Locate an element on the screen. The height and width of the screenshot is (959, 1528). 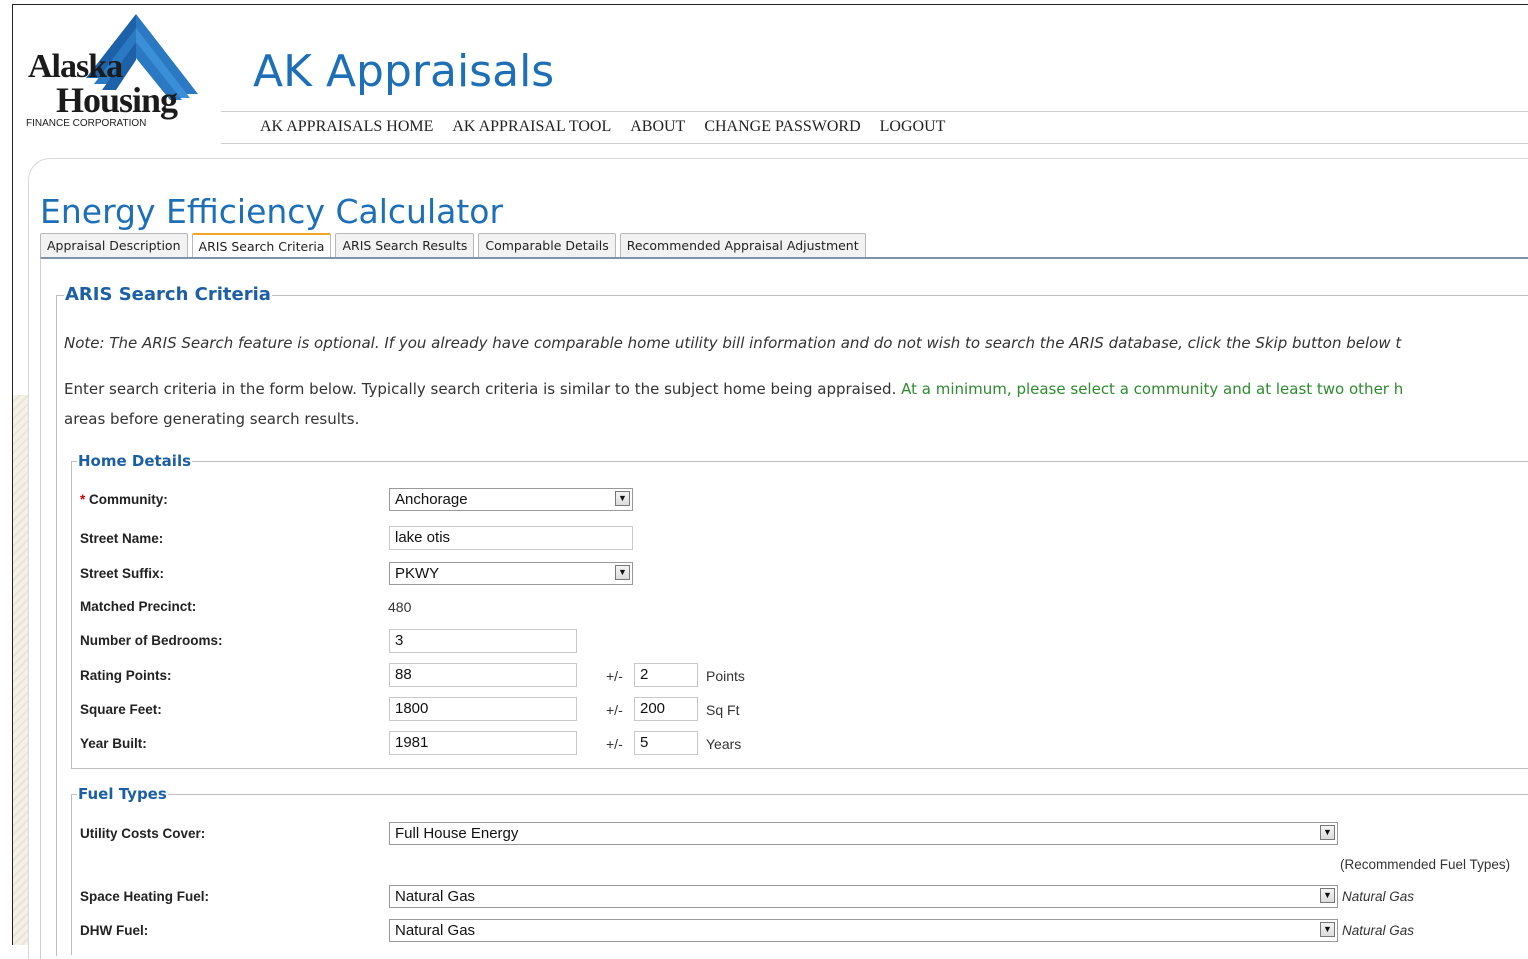
tab-recommended-appraisal-adjustment: Recommended Appraisal Adjustment is located at coordinates (742, 245).